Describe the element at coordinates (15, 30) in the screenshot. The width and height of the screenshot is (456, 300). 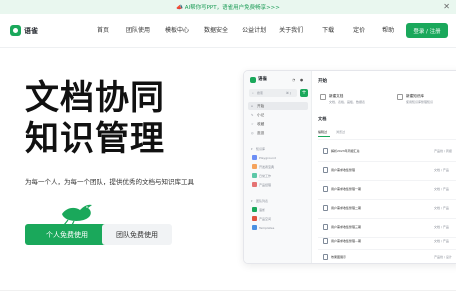
I see `logo-icon` at that location.